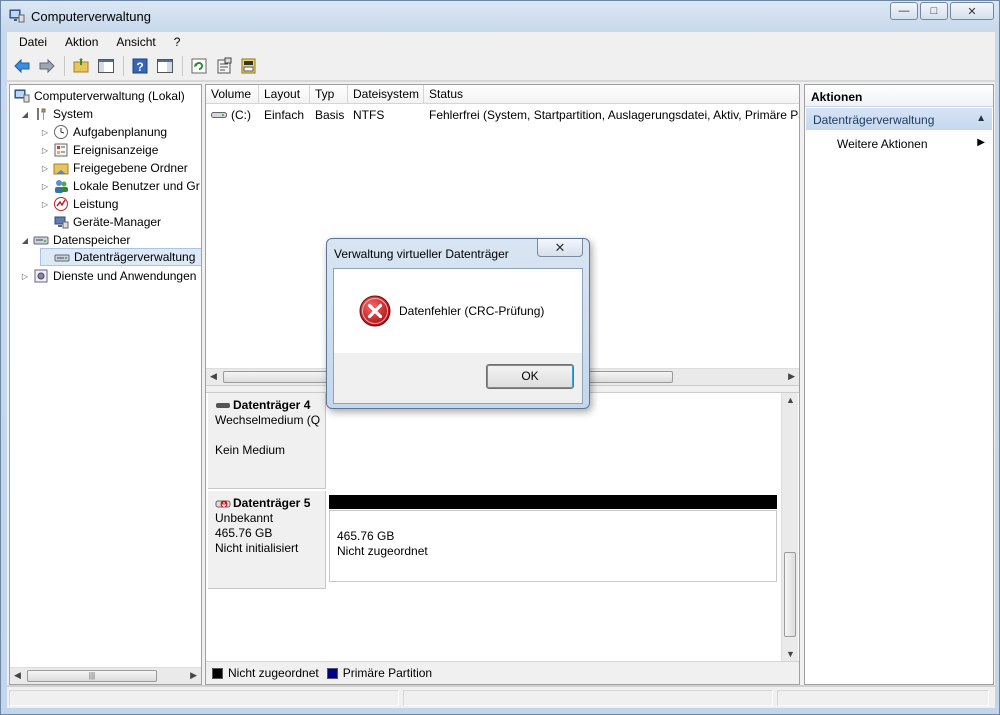  I want to click on refresh-icon, so click(199, 66).